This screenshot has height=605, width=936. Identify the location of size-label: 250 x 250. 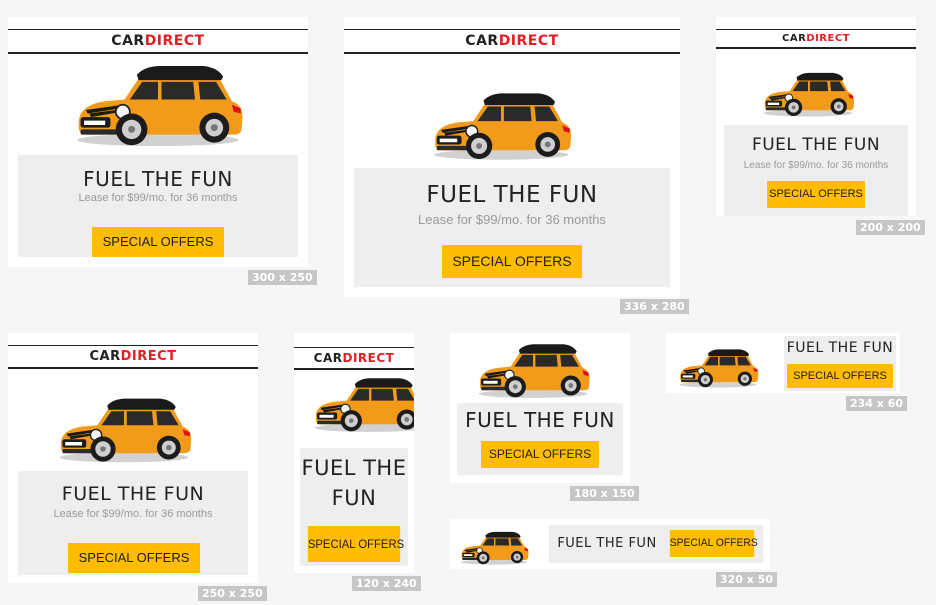
(232, 593).